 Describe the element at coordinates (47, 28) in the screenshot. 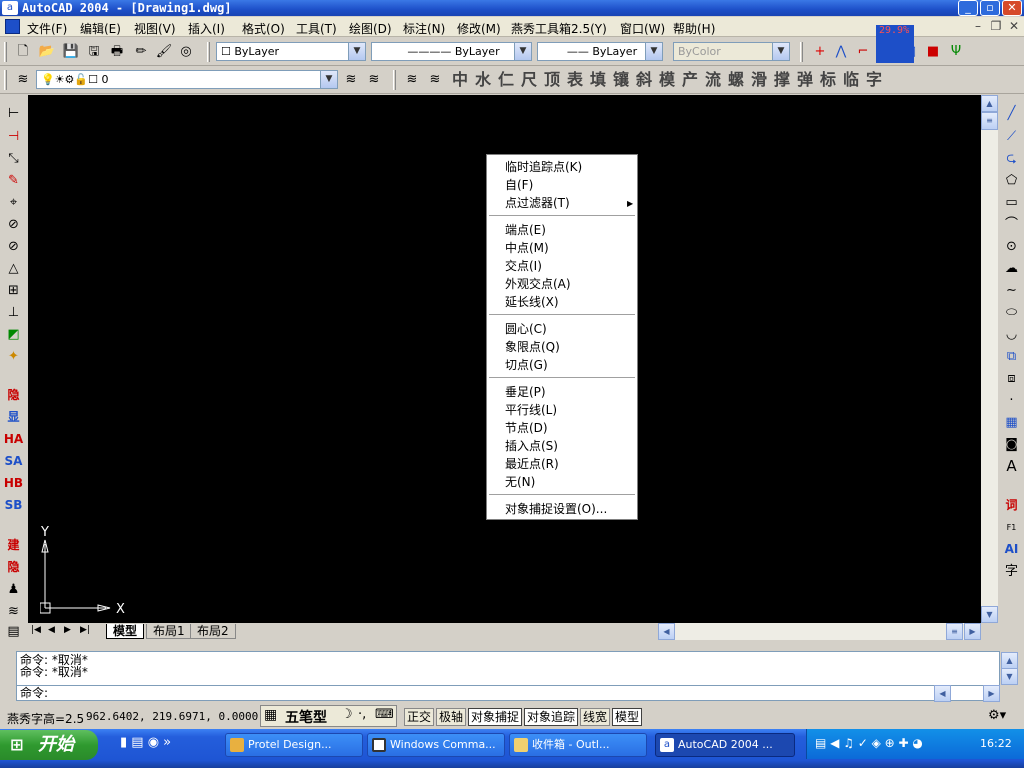

I see `menu-file: 文件(F)` at that location.